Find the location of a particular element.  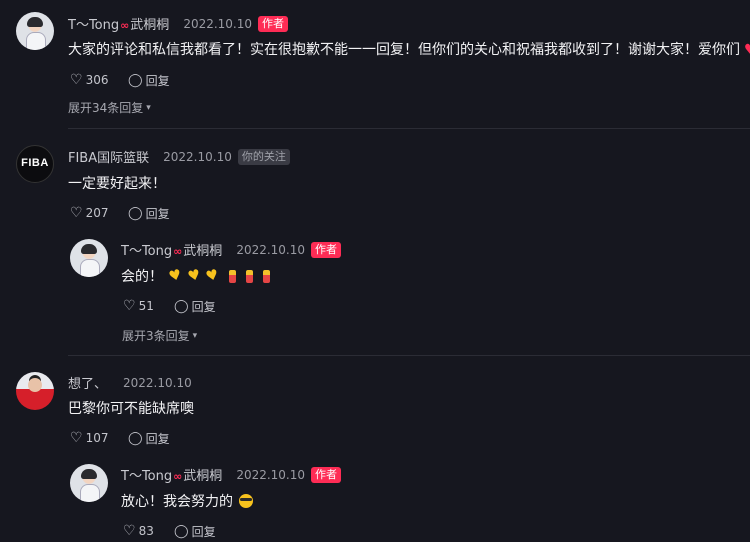

like-button: ♡ 51 is located at coordinates (138, 306).